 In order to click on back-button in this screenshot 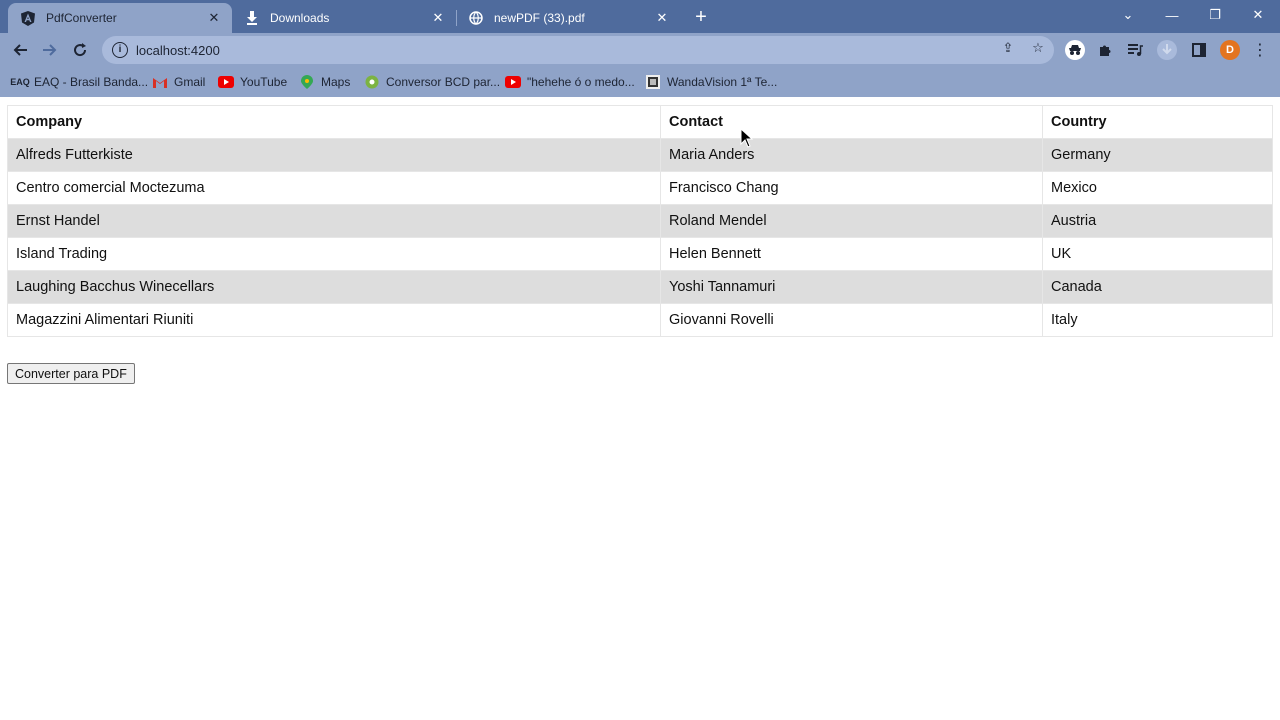, I will do `click(20, 50)`.